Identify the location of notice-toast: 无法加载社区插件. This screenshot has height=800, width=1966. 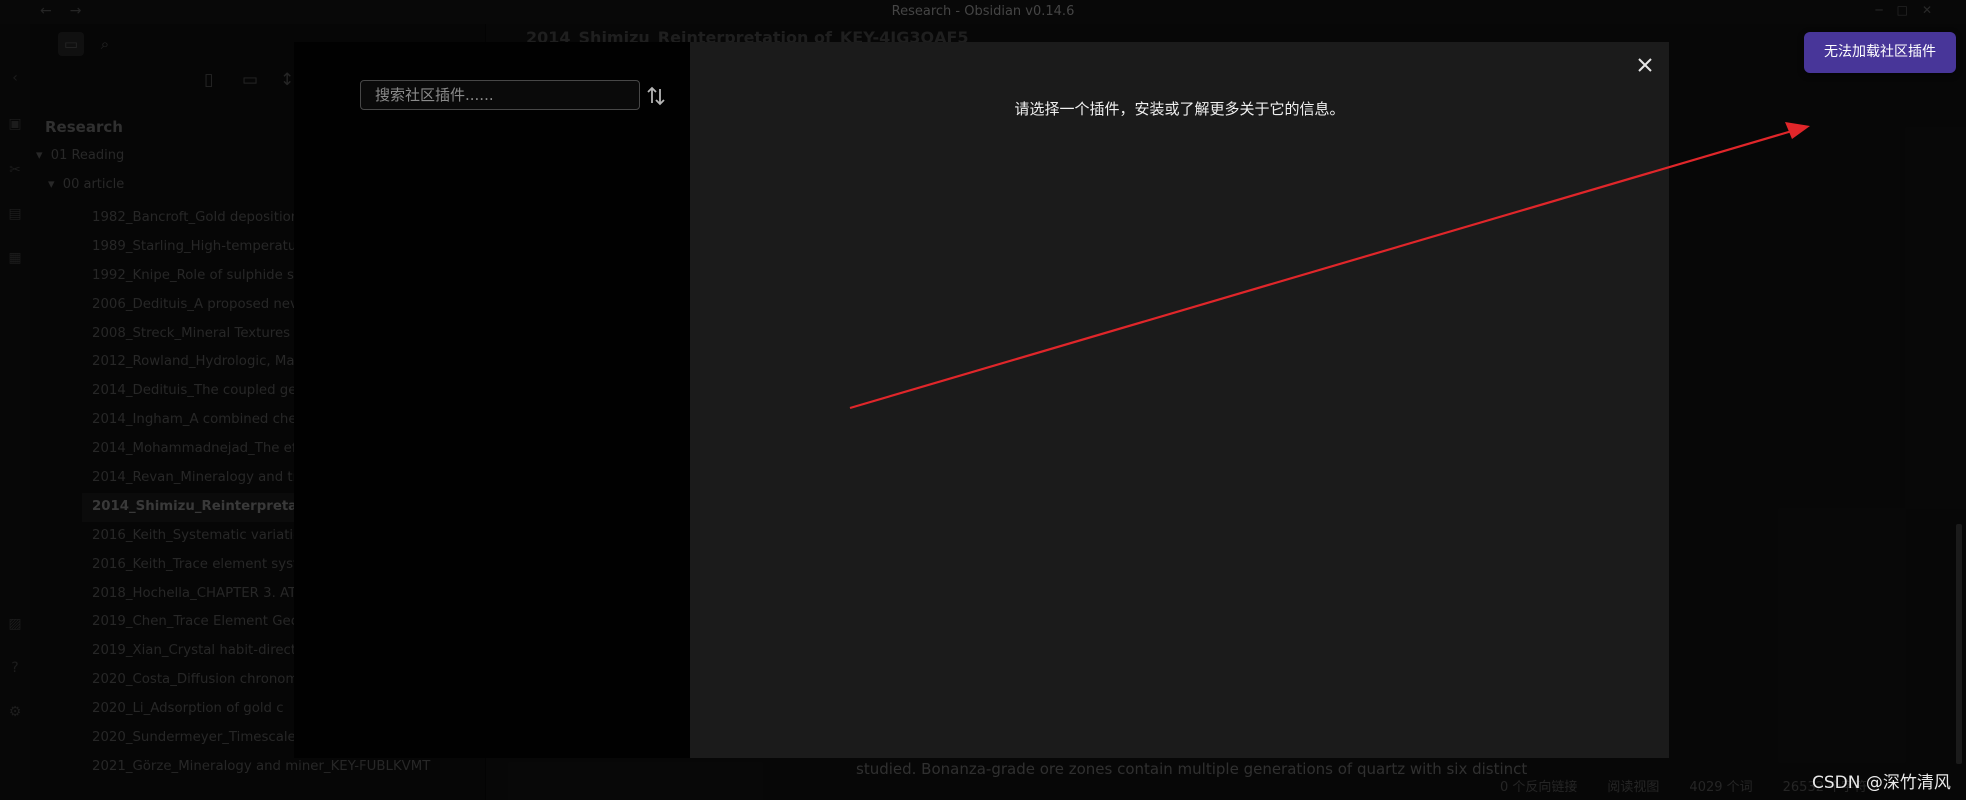
(1880, 52).